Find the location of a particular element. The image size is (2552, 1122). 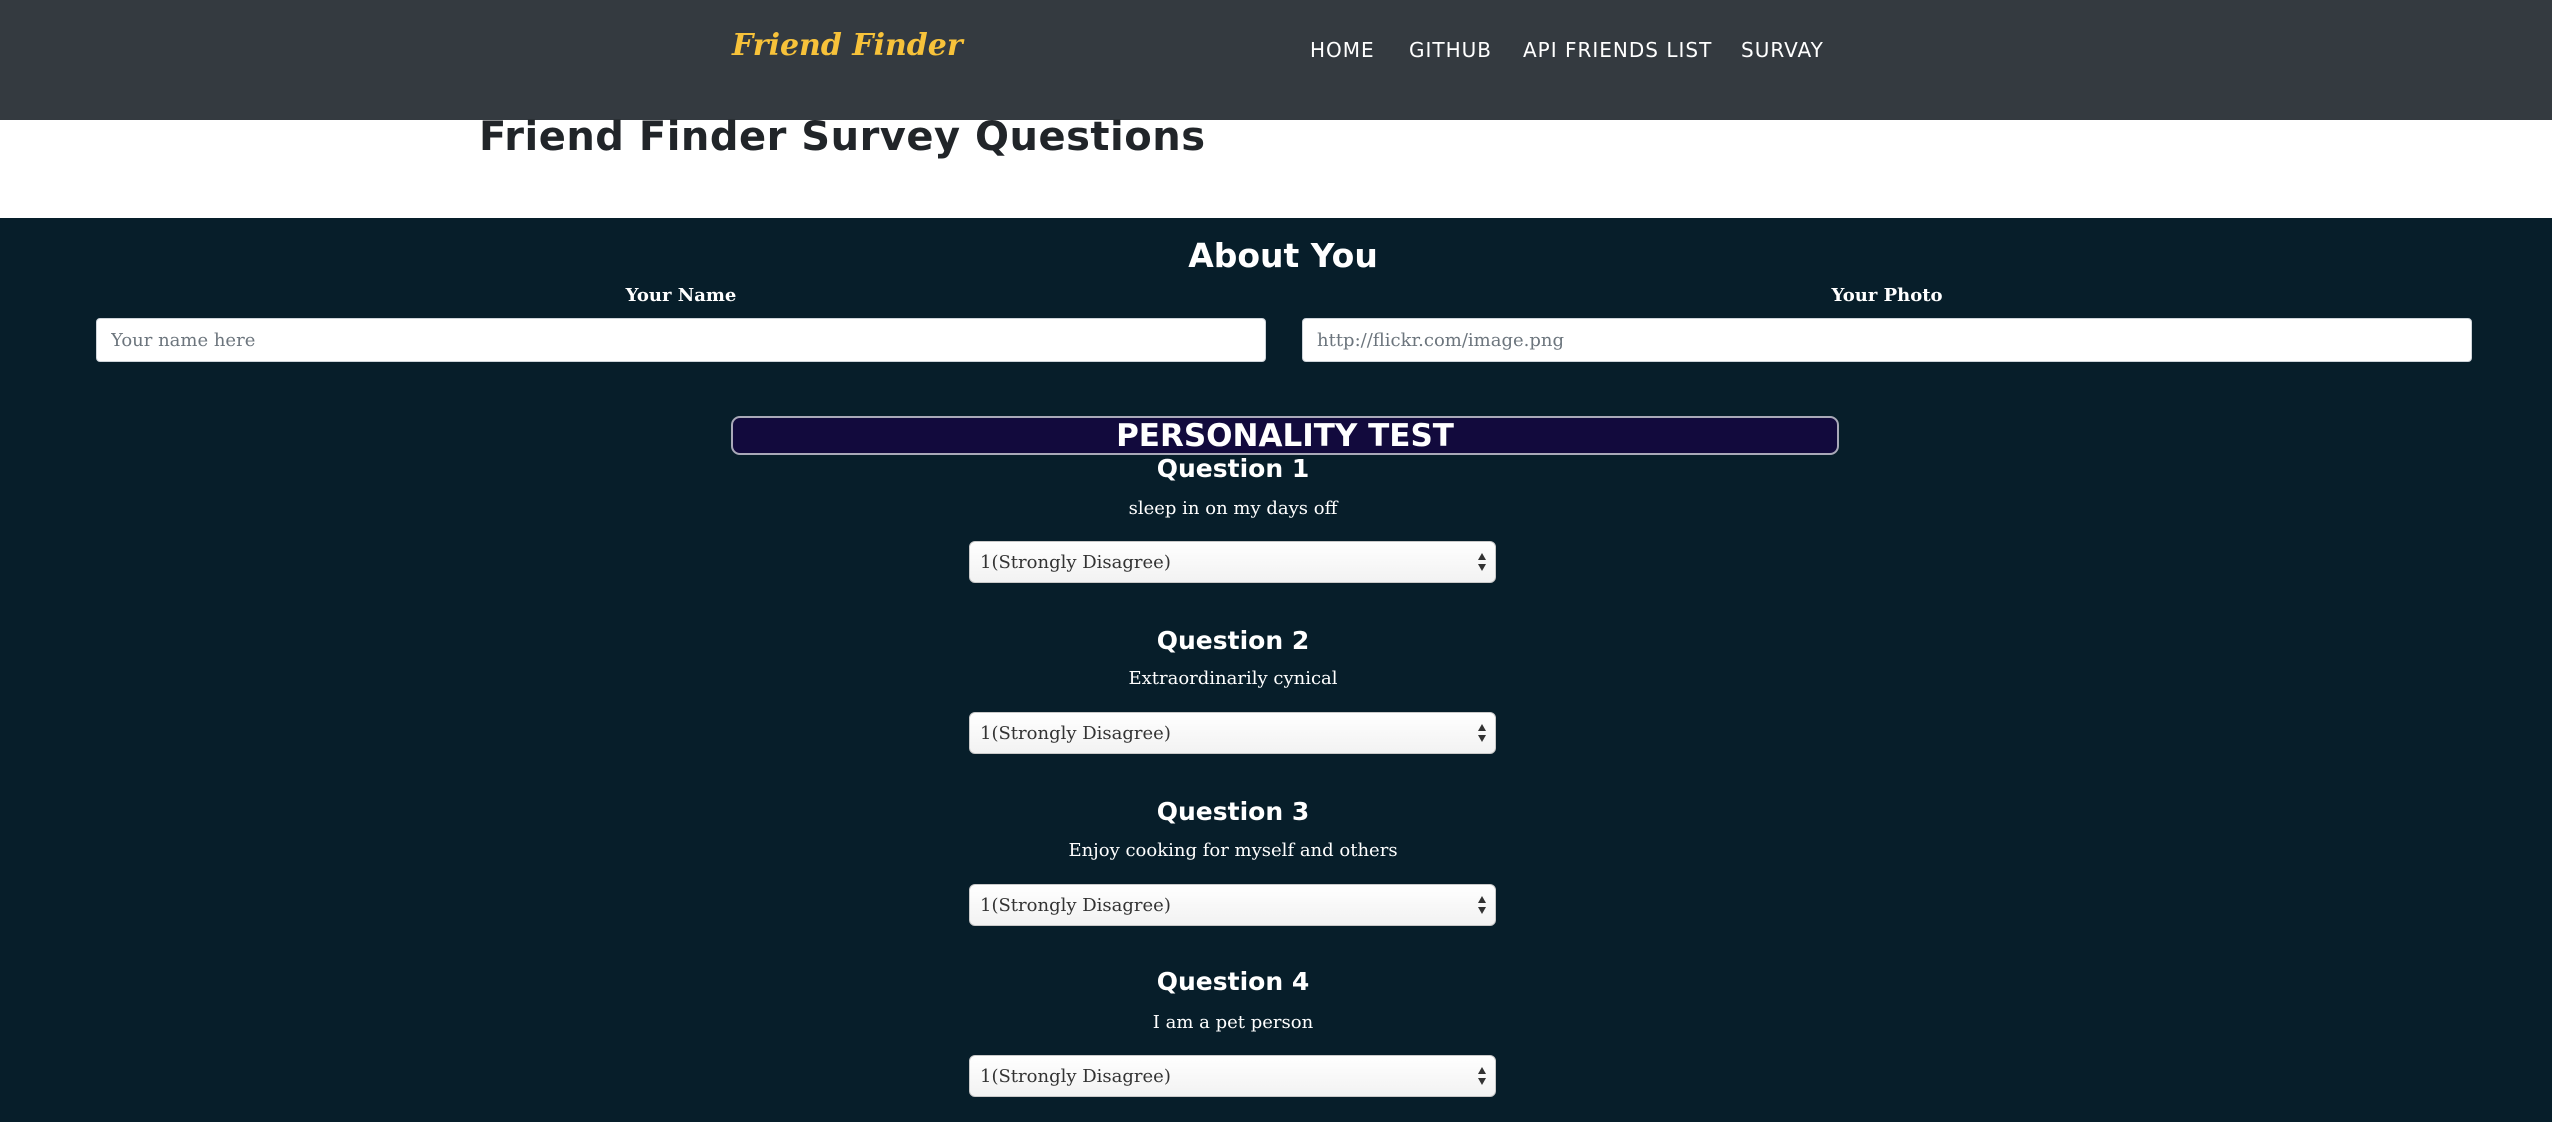

your-photo-label: Your Photo is located at coordinates (1887, 295).